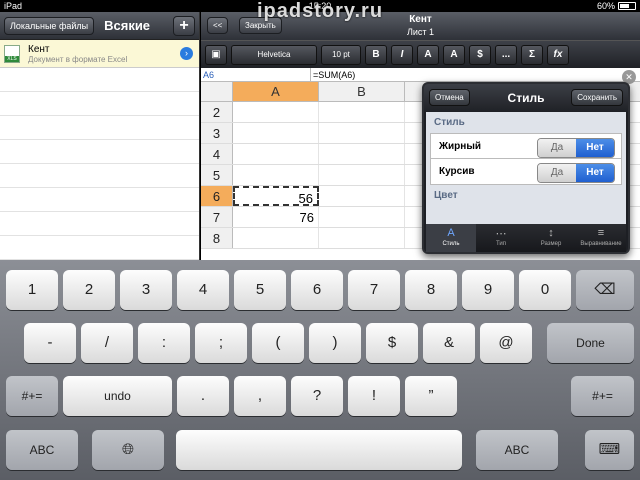 The width and height of the screenshot is (640, 480). I want to click on italic-button: I, so click(402, 54).